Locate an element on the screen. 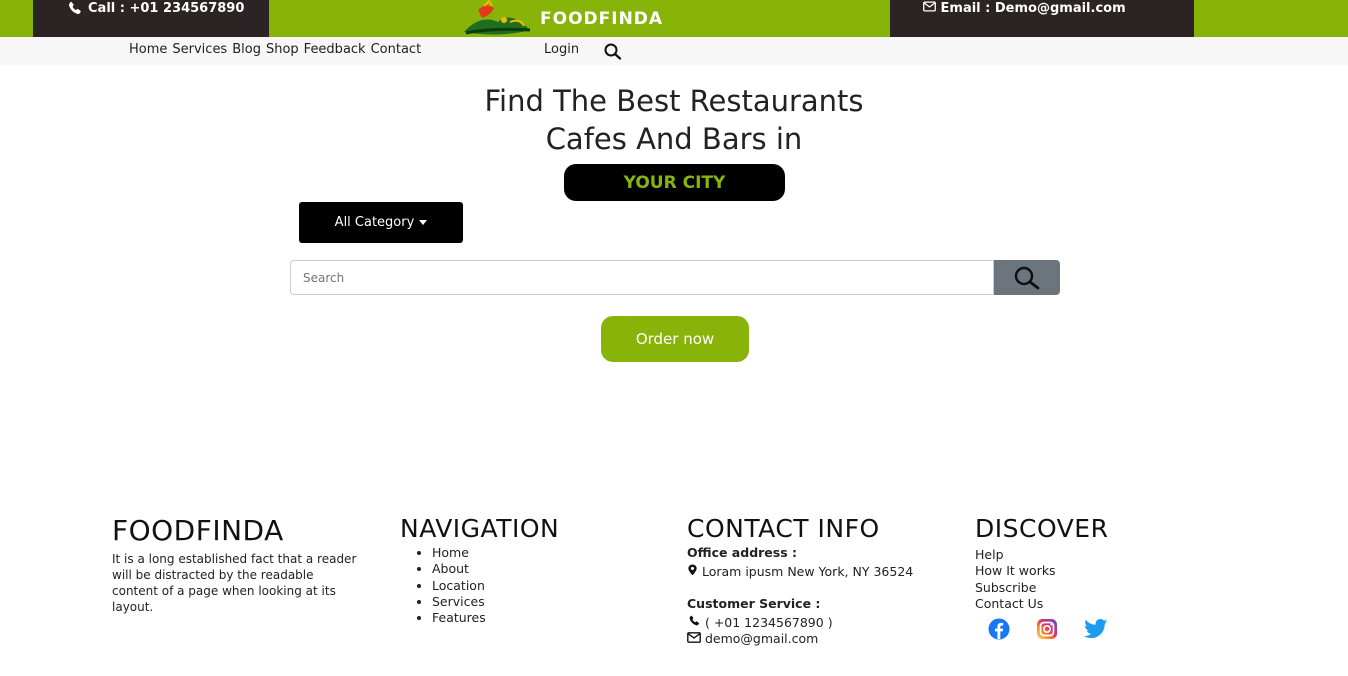 The image size is (1348, 676). email-box: Email : Demo@gmail.com is located at coordinates (1042, 18).